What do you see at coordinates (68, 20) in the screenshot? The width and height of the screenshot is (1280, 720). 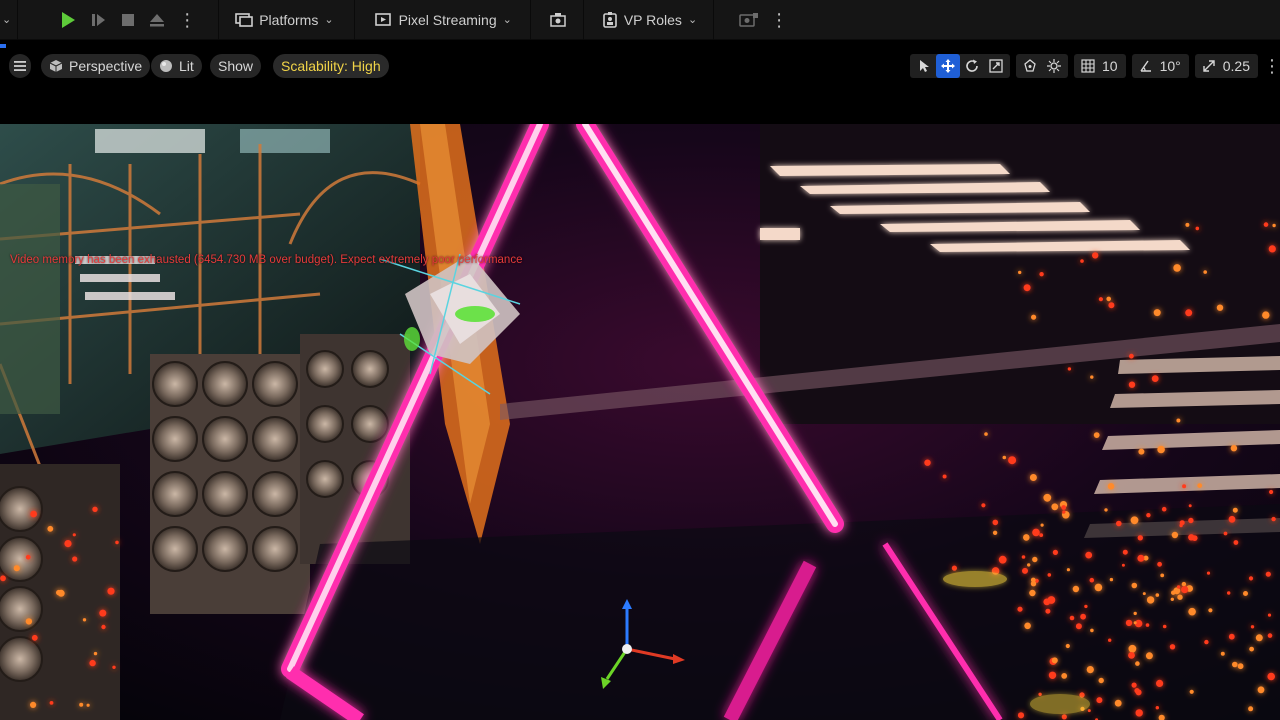 I see `play-button` at bounding box center [68, 20].